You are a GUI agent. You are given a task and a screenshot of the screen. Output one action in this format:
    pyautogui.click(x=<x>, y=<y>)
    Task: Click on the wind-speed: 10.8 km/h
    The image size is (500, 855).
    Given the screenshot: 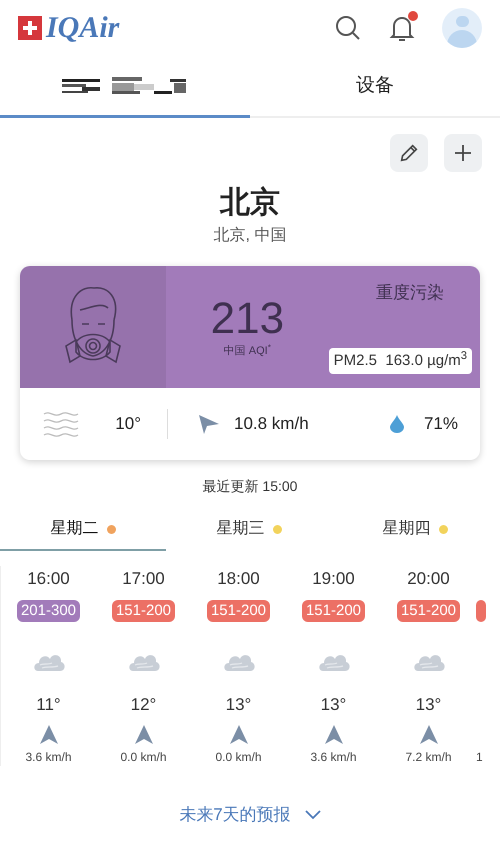 What is the action you would take?
    pyautogui.click(x=271, y=424)
    